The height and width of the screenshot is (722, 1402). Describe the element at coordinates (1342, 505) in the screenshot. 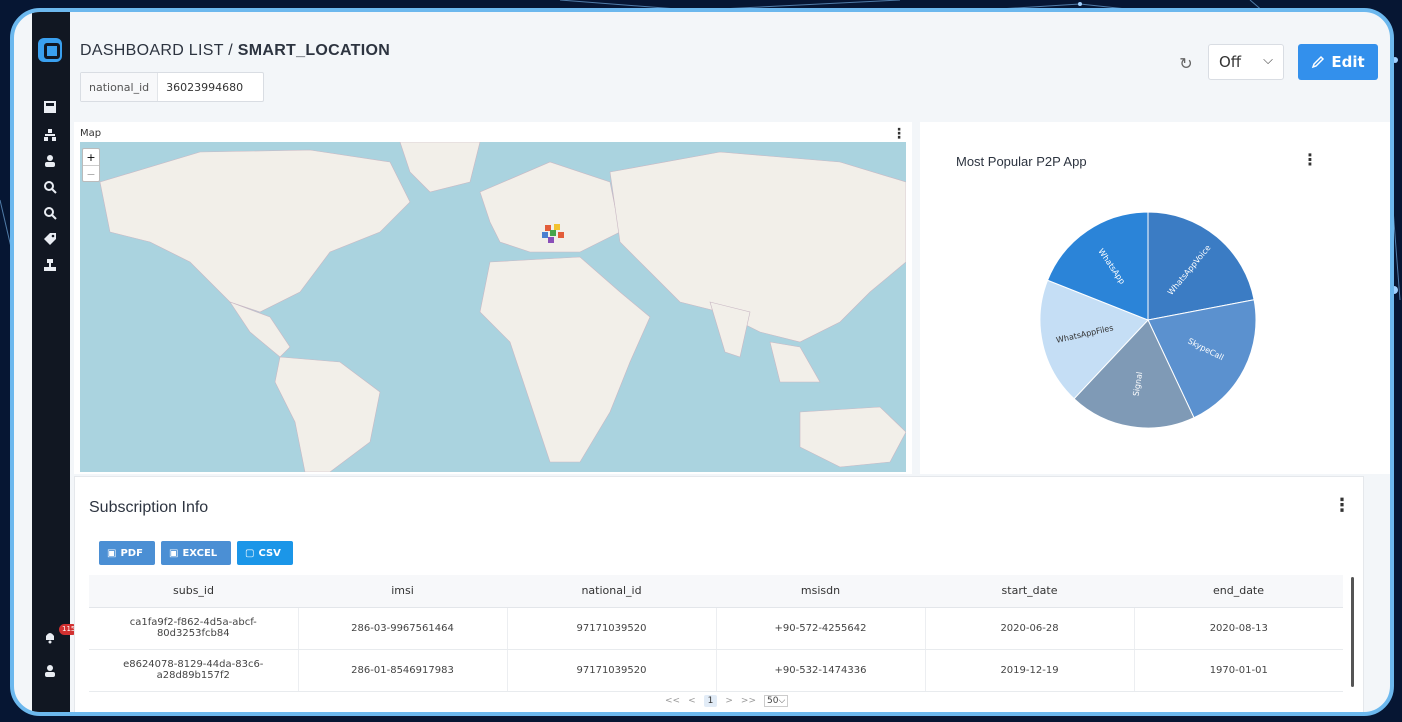

I see `subscription-menu-icon: ⋮` at that location.